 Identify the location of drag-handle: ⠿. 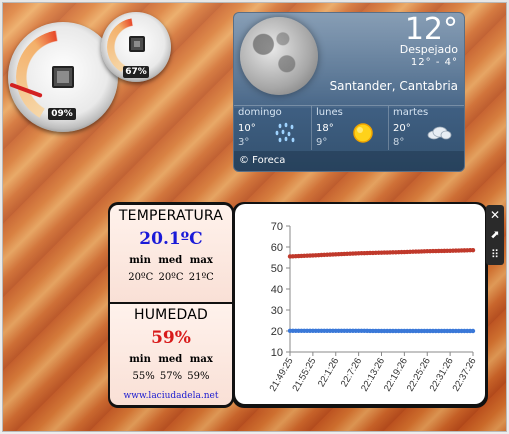
(495, 255).